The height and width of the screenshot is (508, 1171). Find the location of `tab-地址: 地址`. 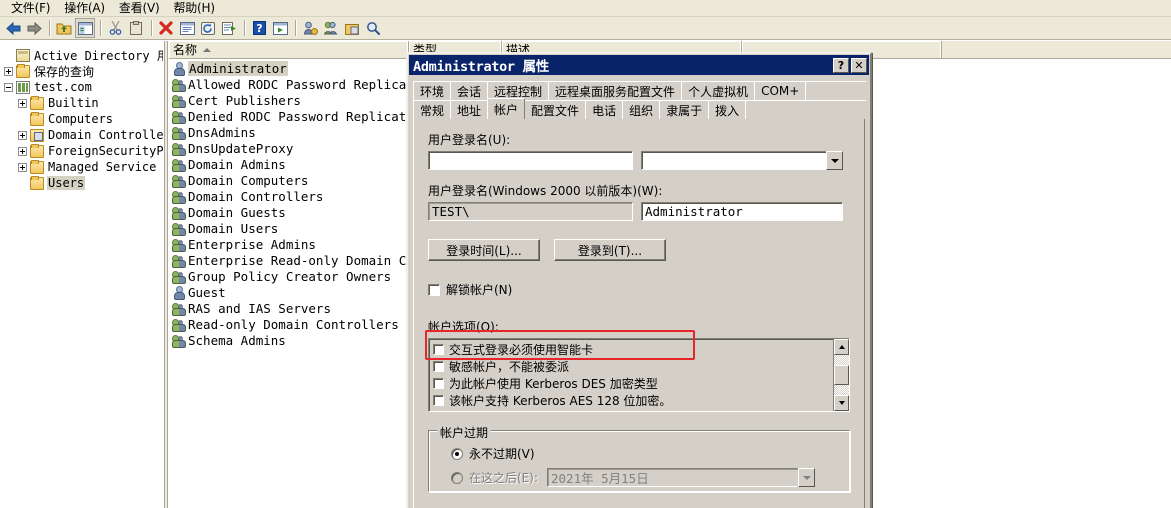

tab-地址: 地址 is located at coordinates (469, 109).